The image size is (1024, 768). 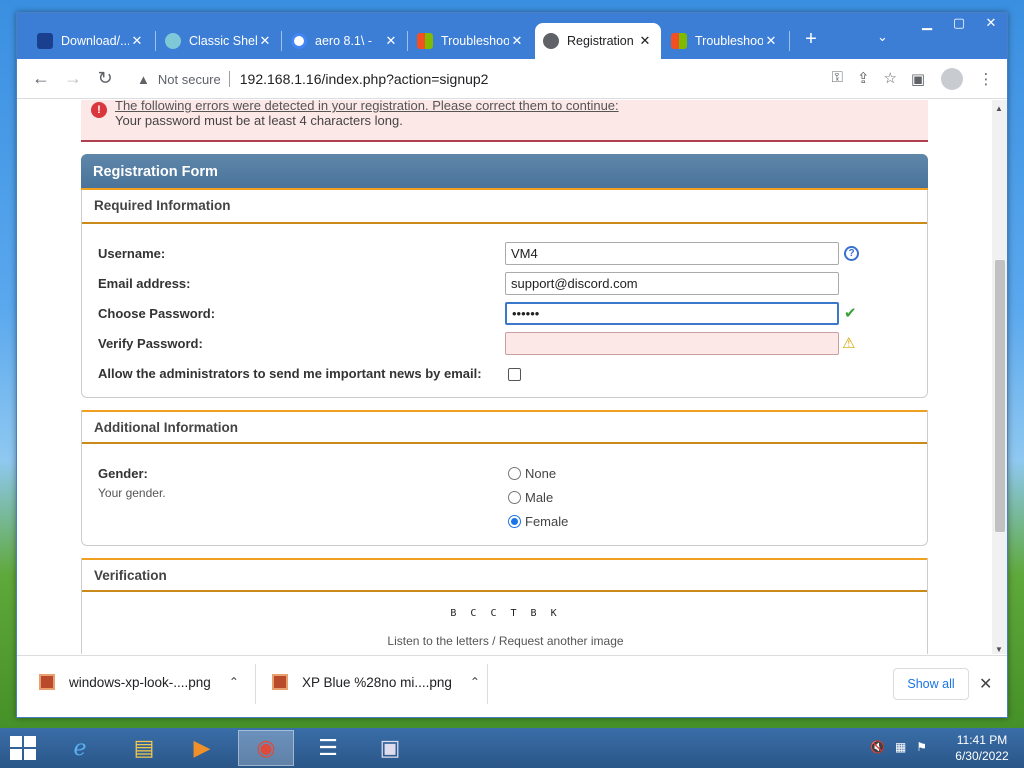 What do you see at coordinates (80, 748) in the screenshot?
I see `internet-explorer-icon: ℯ` at bounding box center [80, 748].